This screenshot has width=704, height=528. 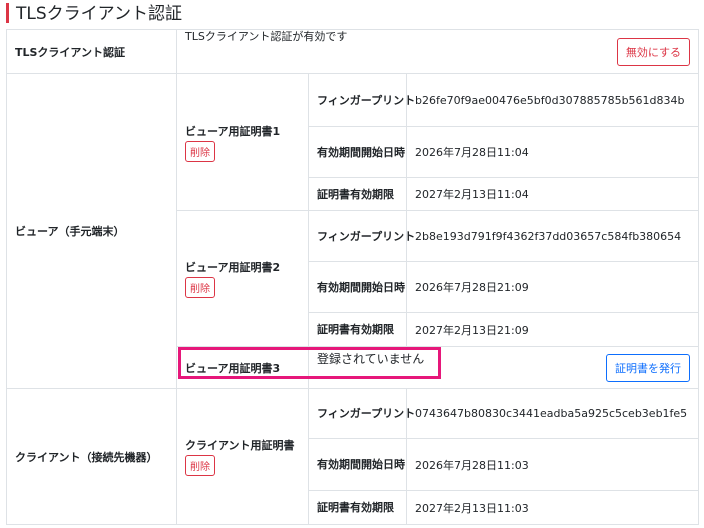 What do you see at coordinates (99, 14) in the screenshot?
I see `page-title: TLSクライアント認証` at bounding box center [99, 14].